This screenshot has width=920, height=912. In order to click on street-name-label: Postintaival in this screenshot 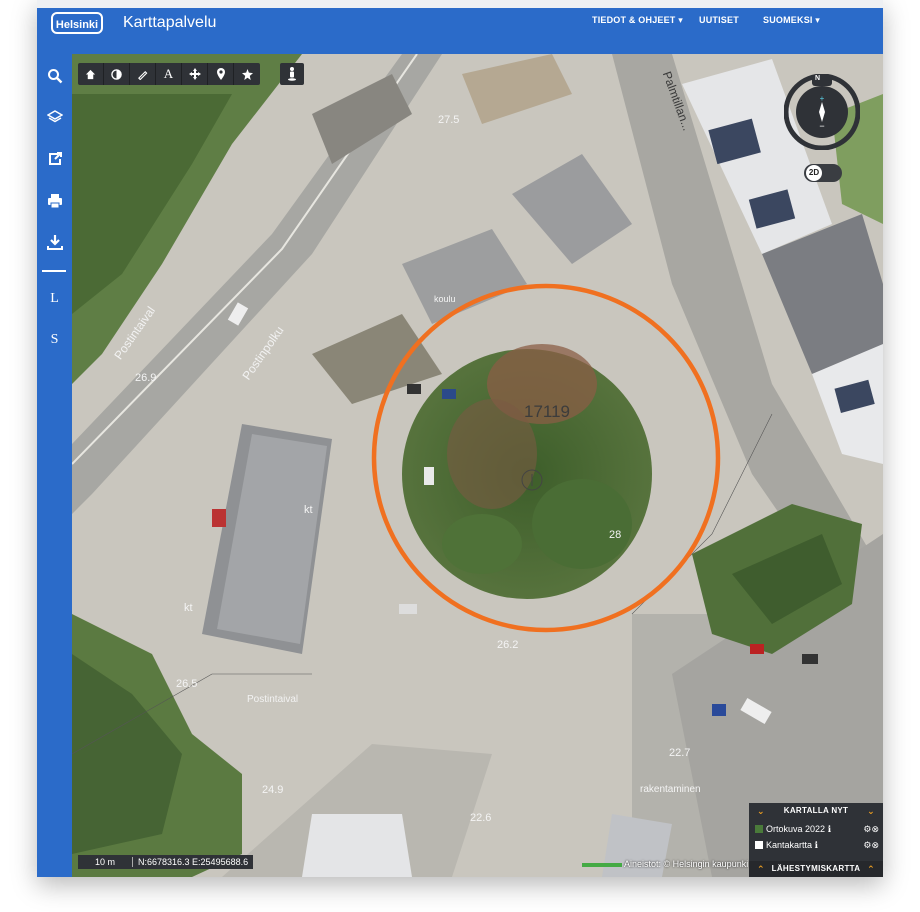, I will do `click(273, 699)`.